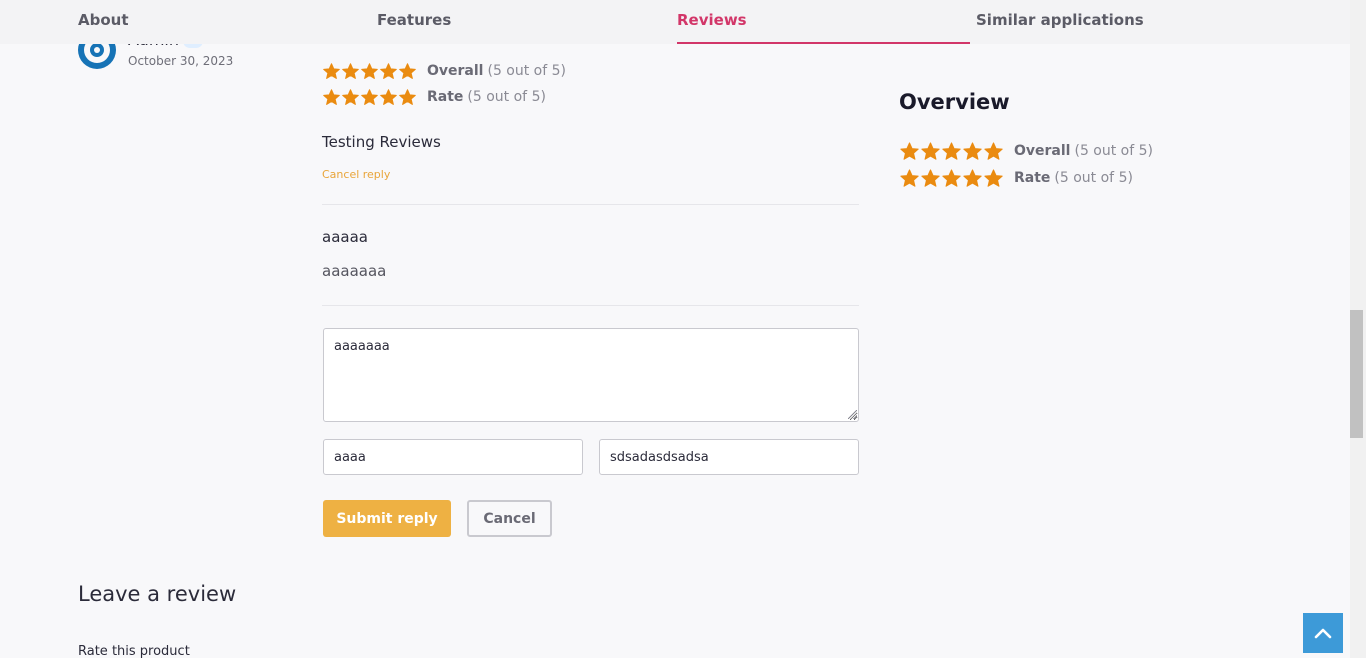 The height and width of the screenshot is (658, 1366). Describe the element at coordinates (591, 375) in the screenshot. I see `reply-textarea` at that location.